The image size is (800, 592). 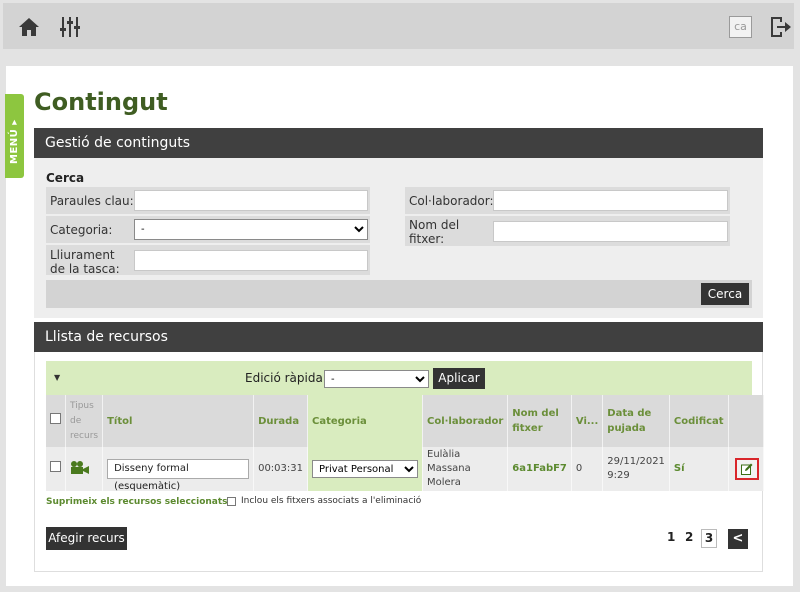 I want to click on category-label: Categoria:, so click(x=81, y=230).